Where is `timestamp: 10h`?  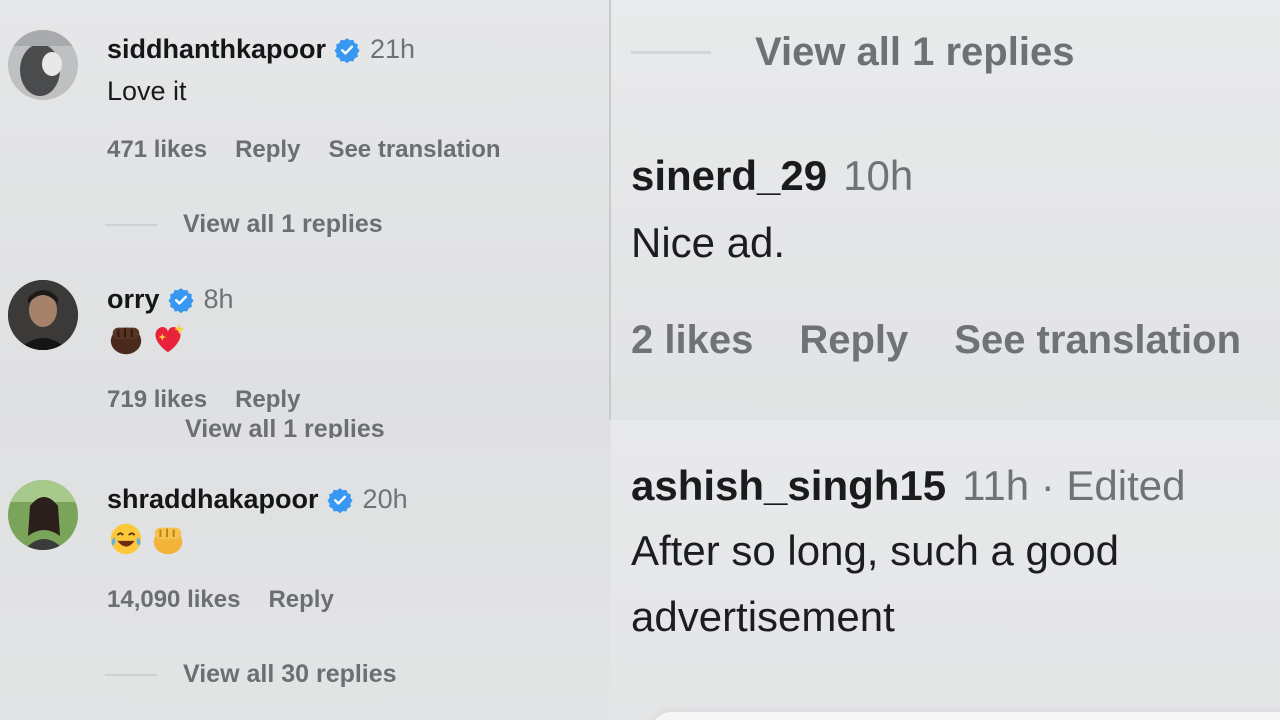
timestamp: 10h is located at coordinates (878, 175).